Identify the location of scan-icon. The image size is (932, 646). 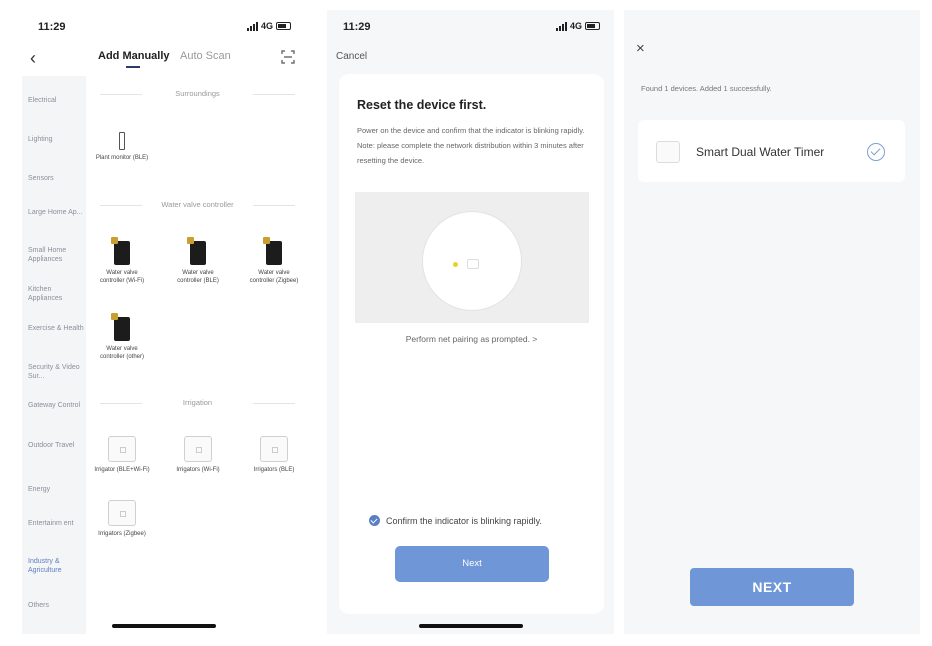
(288, 57).